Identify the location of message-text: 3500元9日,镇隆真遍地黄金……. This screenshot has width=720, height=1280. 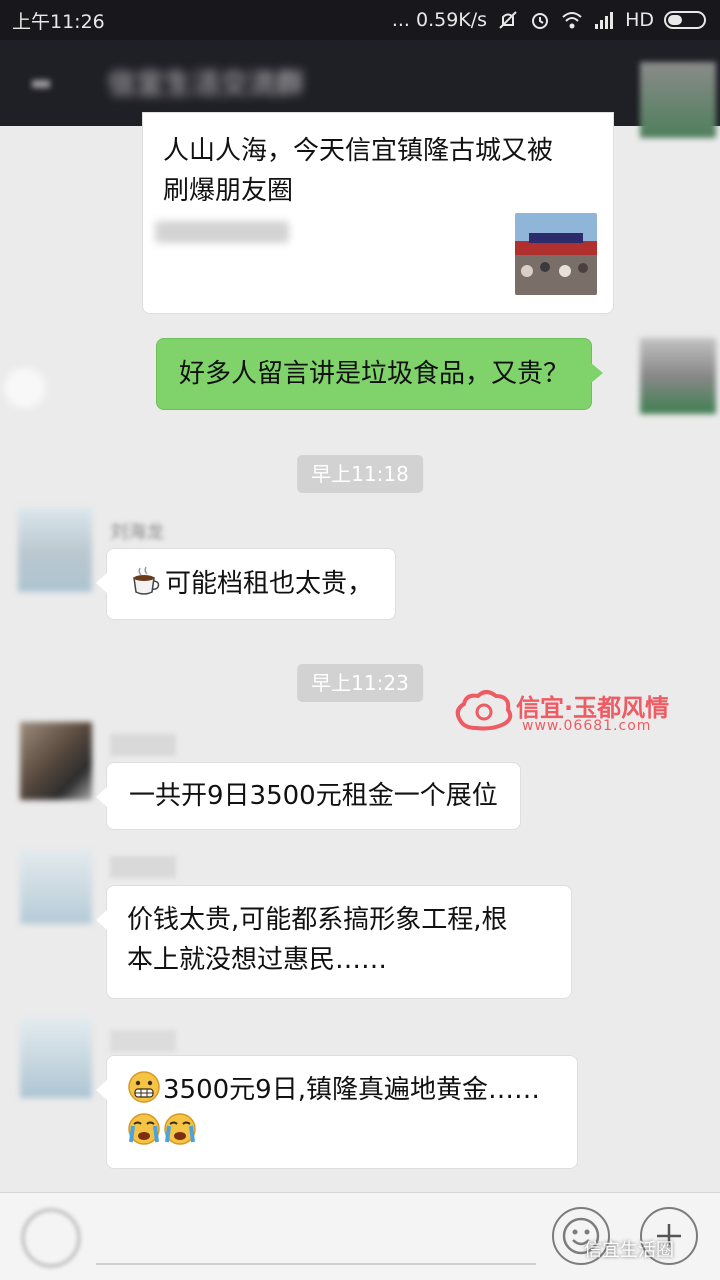
(351, 1090).